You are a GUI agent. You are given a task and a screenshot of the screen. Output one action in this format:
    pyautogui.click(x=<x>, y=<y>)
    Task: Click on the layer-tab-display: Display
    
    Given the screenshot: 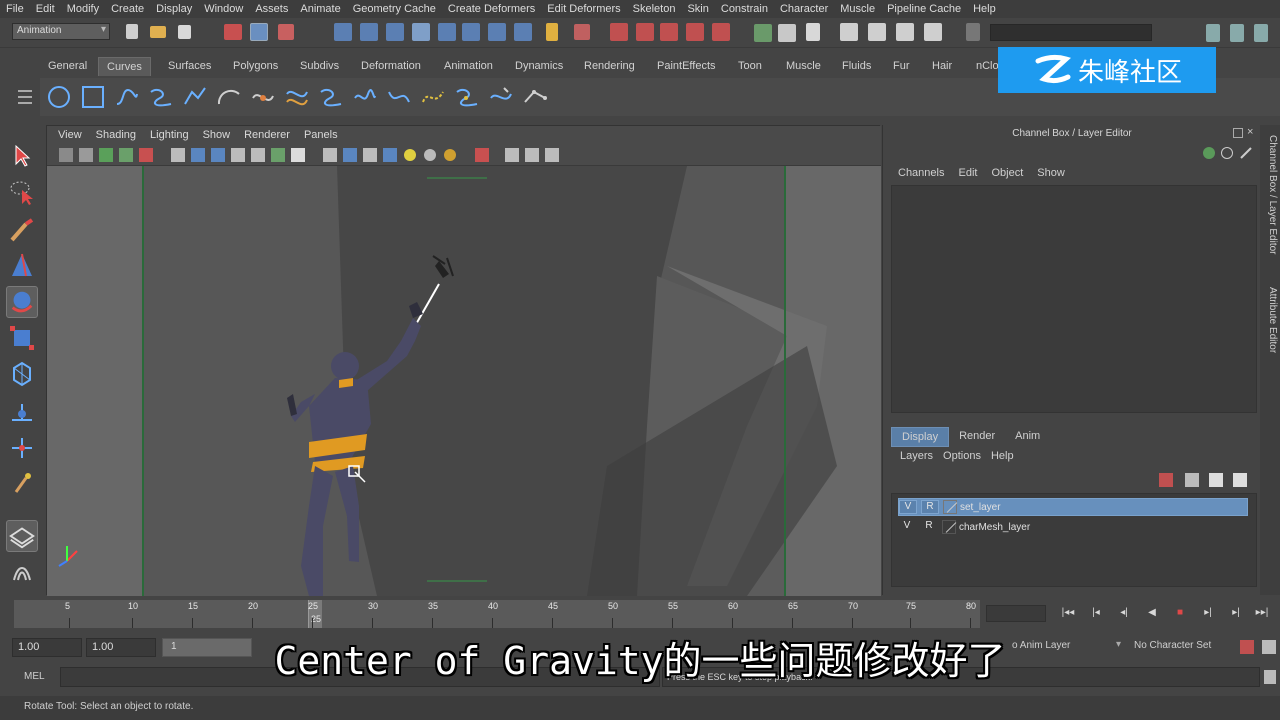 What is the action you would take?
    pyautogui.click(x=920, y=437)
    